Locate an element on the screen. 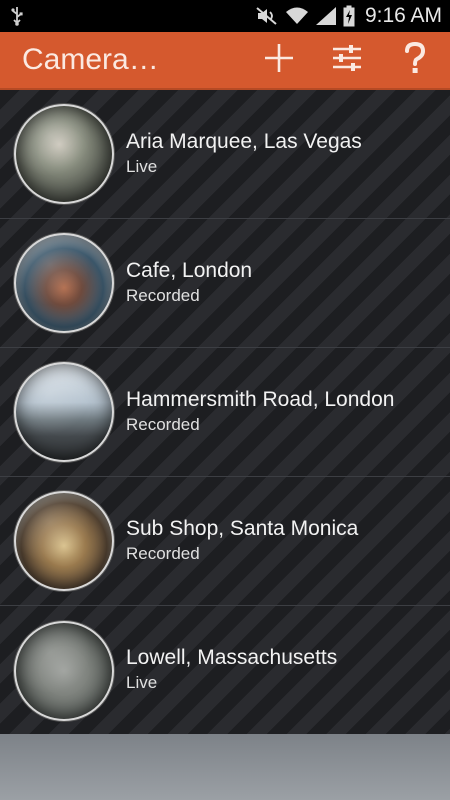 Image resolution: width=450 pixels, height=800 pixels. signal-icon is located at coordinates (326, 16).